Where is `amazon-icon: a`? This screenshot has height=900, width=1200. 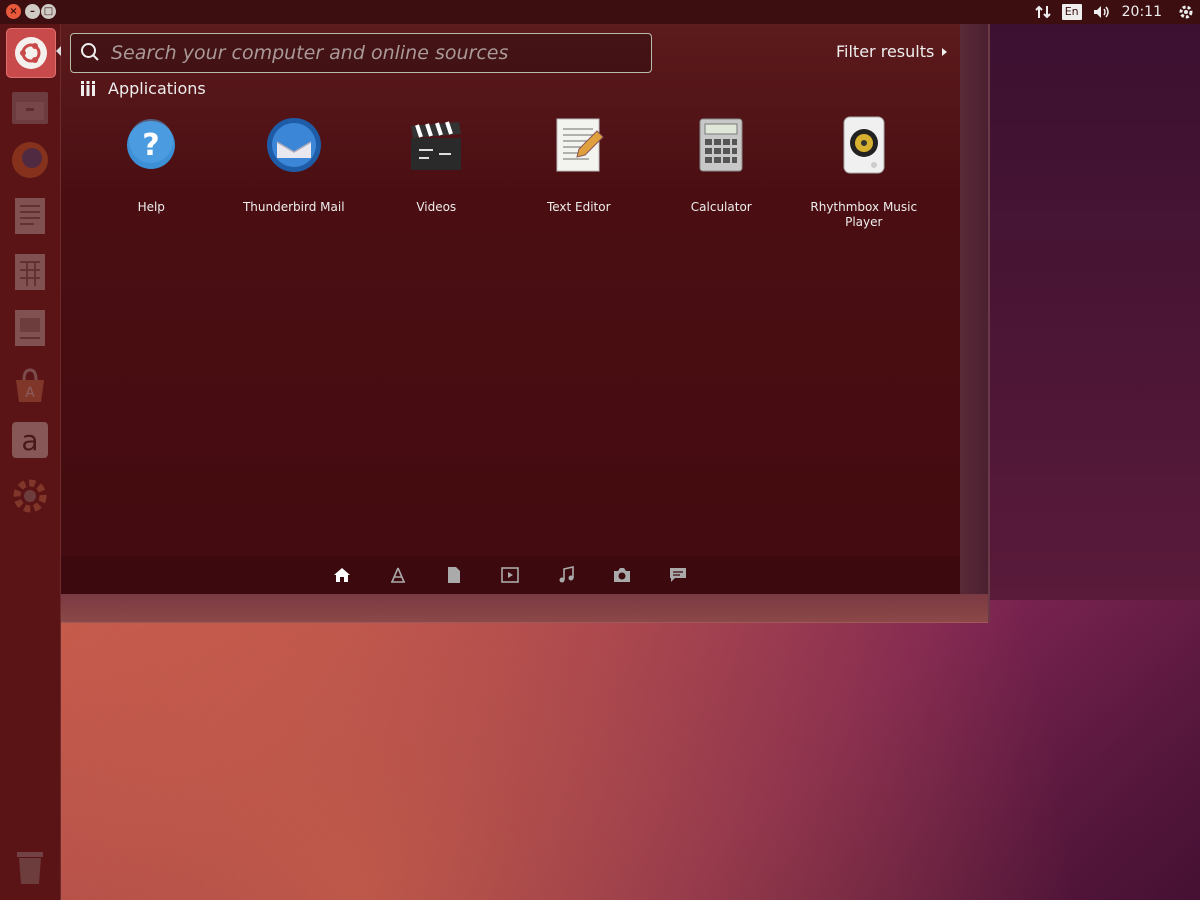 amazon-icon: a is located at coordinates (30, 440).